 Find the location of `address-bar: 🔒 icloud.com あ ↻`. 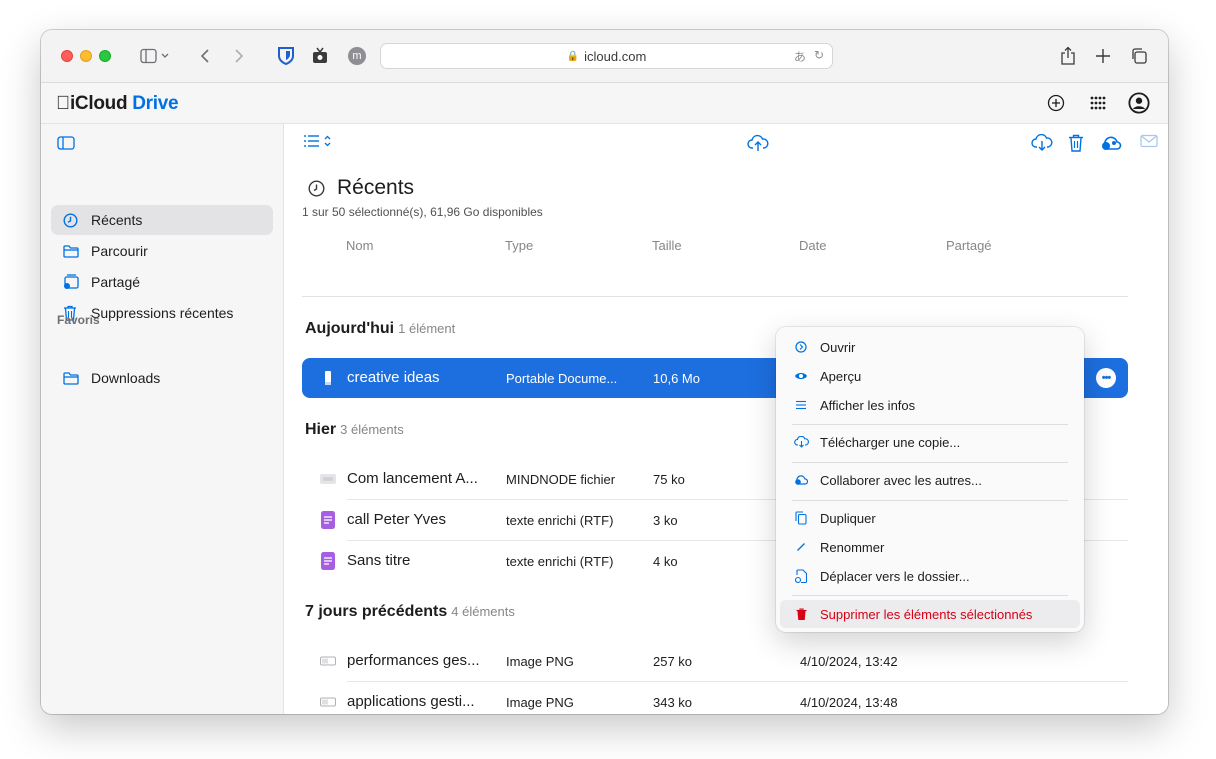

address-bar: 🔒 icloud.com あ ↻ is located at coordinates (606, 56).